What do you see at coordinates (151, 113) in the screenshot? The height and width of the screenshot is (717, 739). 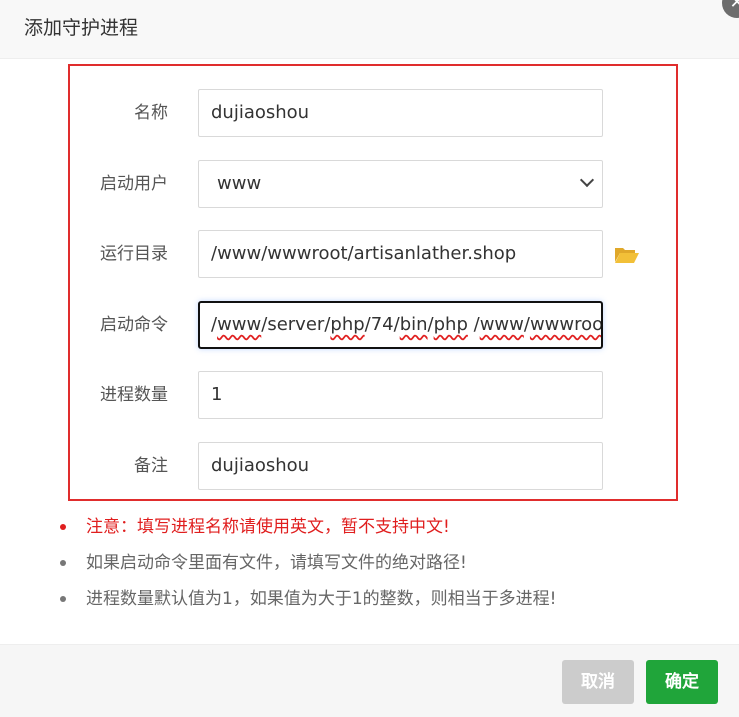 I see `name-label: 名称` at bounding box center [151, 113].